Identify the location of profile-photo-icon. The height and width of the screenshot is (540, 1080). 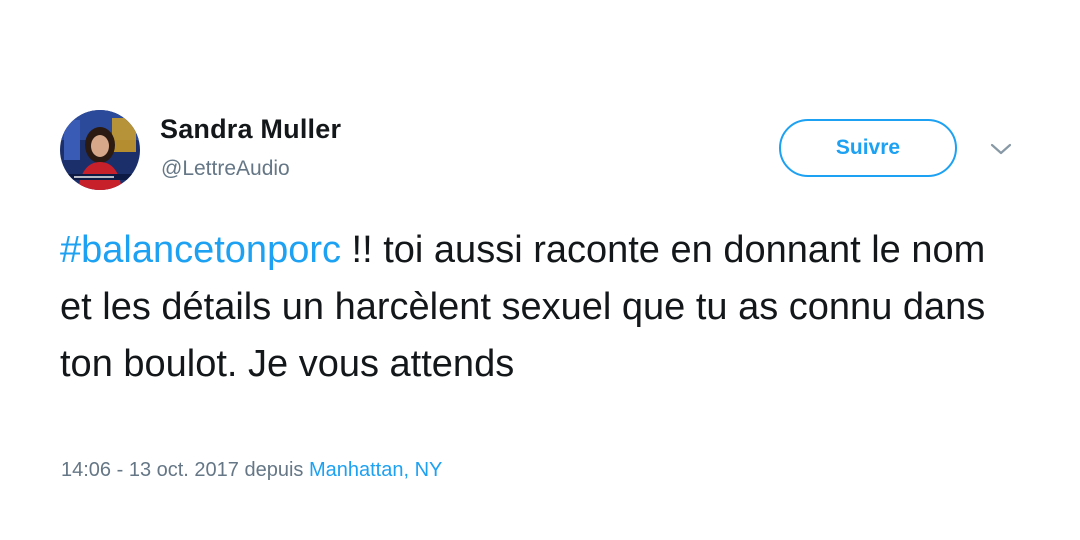
(100, 150).